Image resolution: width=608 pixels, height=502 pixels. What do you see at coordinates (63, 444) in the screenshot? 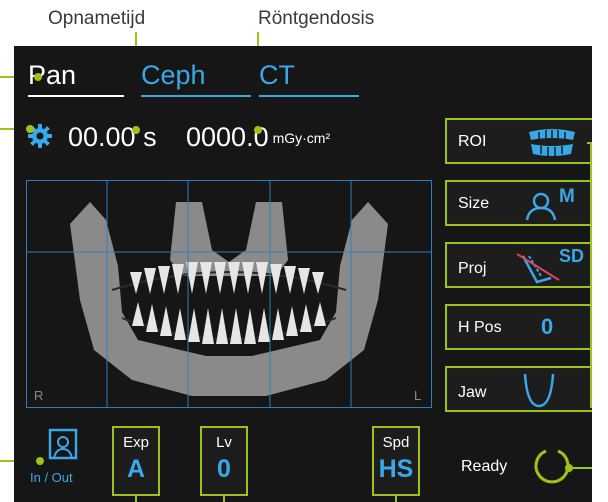
I see `inout-icon` at bounding box center [63, 444].